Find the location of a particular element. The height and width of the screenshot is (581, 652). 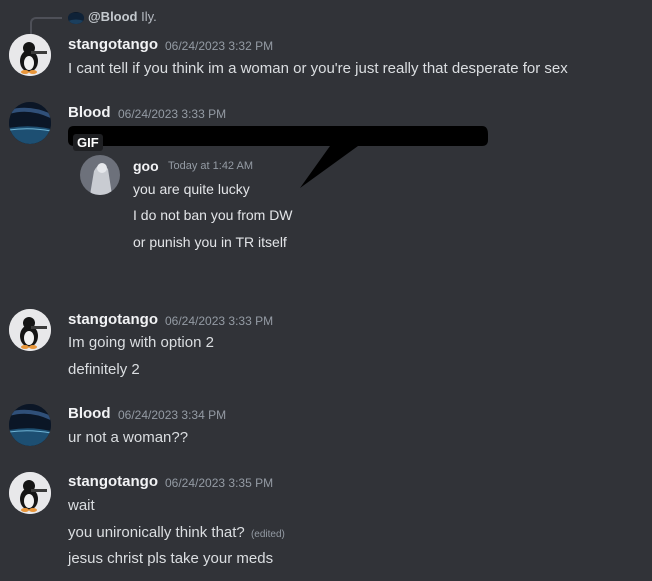

message-text: jesus christ pls take your meds is located at coordinates (171, 558).